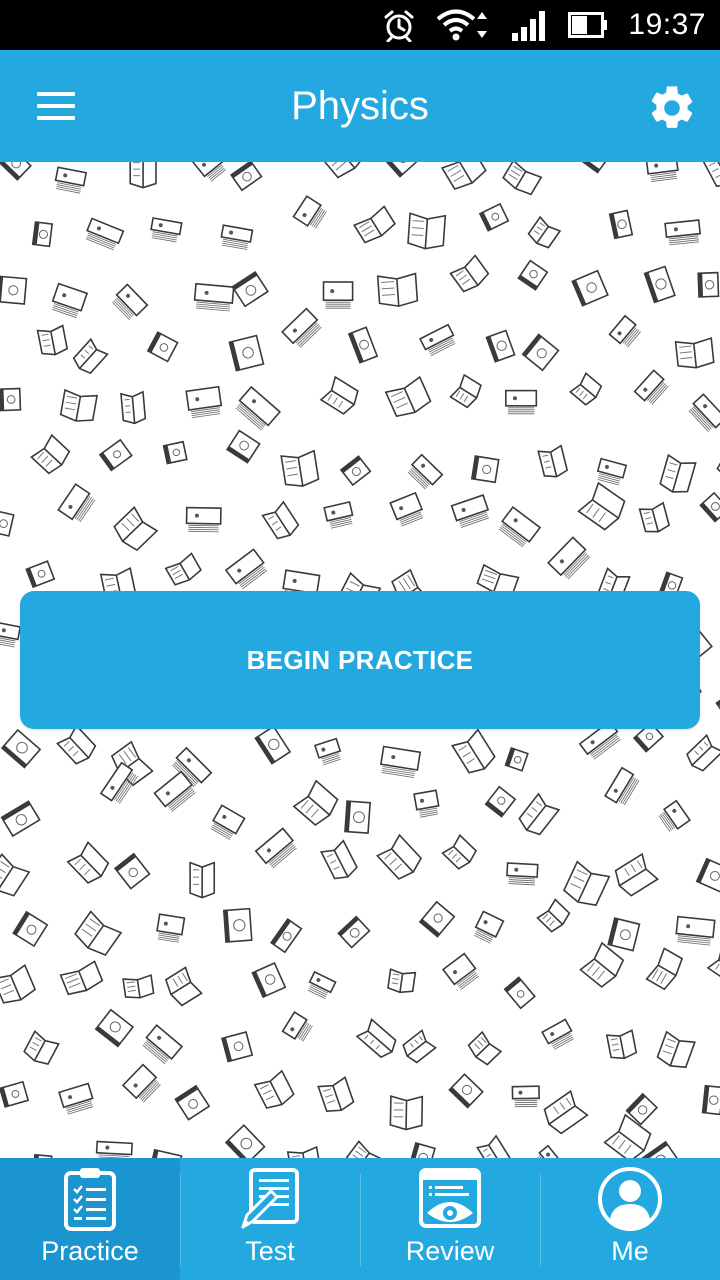 The width and height of the screenshot is (720, 1280). Describe the element at coordinates (90, 1219) in the screenshot. I see `tab-practice: Practice` at that location.